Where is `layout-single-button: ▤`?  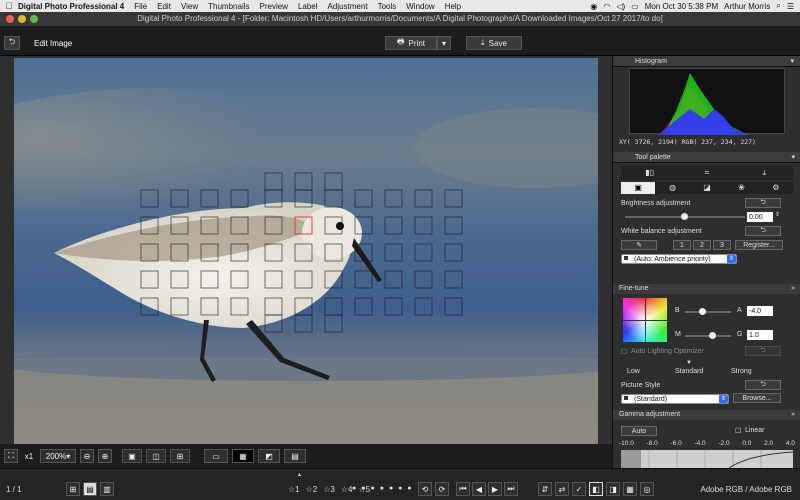
layout-single-button: ▤ is located at coordinates (90, 489).